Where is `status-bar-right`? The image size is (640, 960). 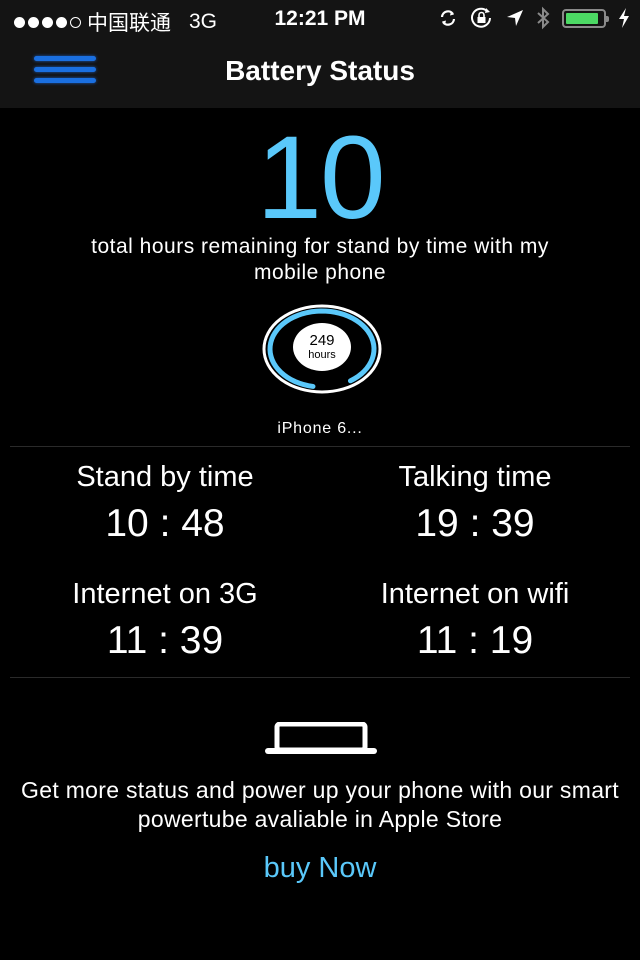 status-bar-right is located at coordinates (534, 18).